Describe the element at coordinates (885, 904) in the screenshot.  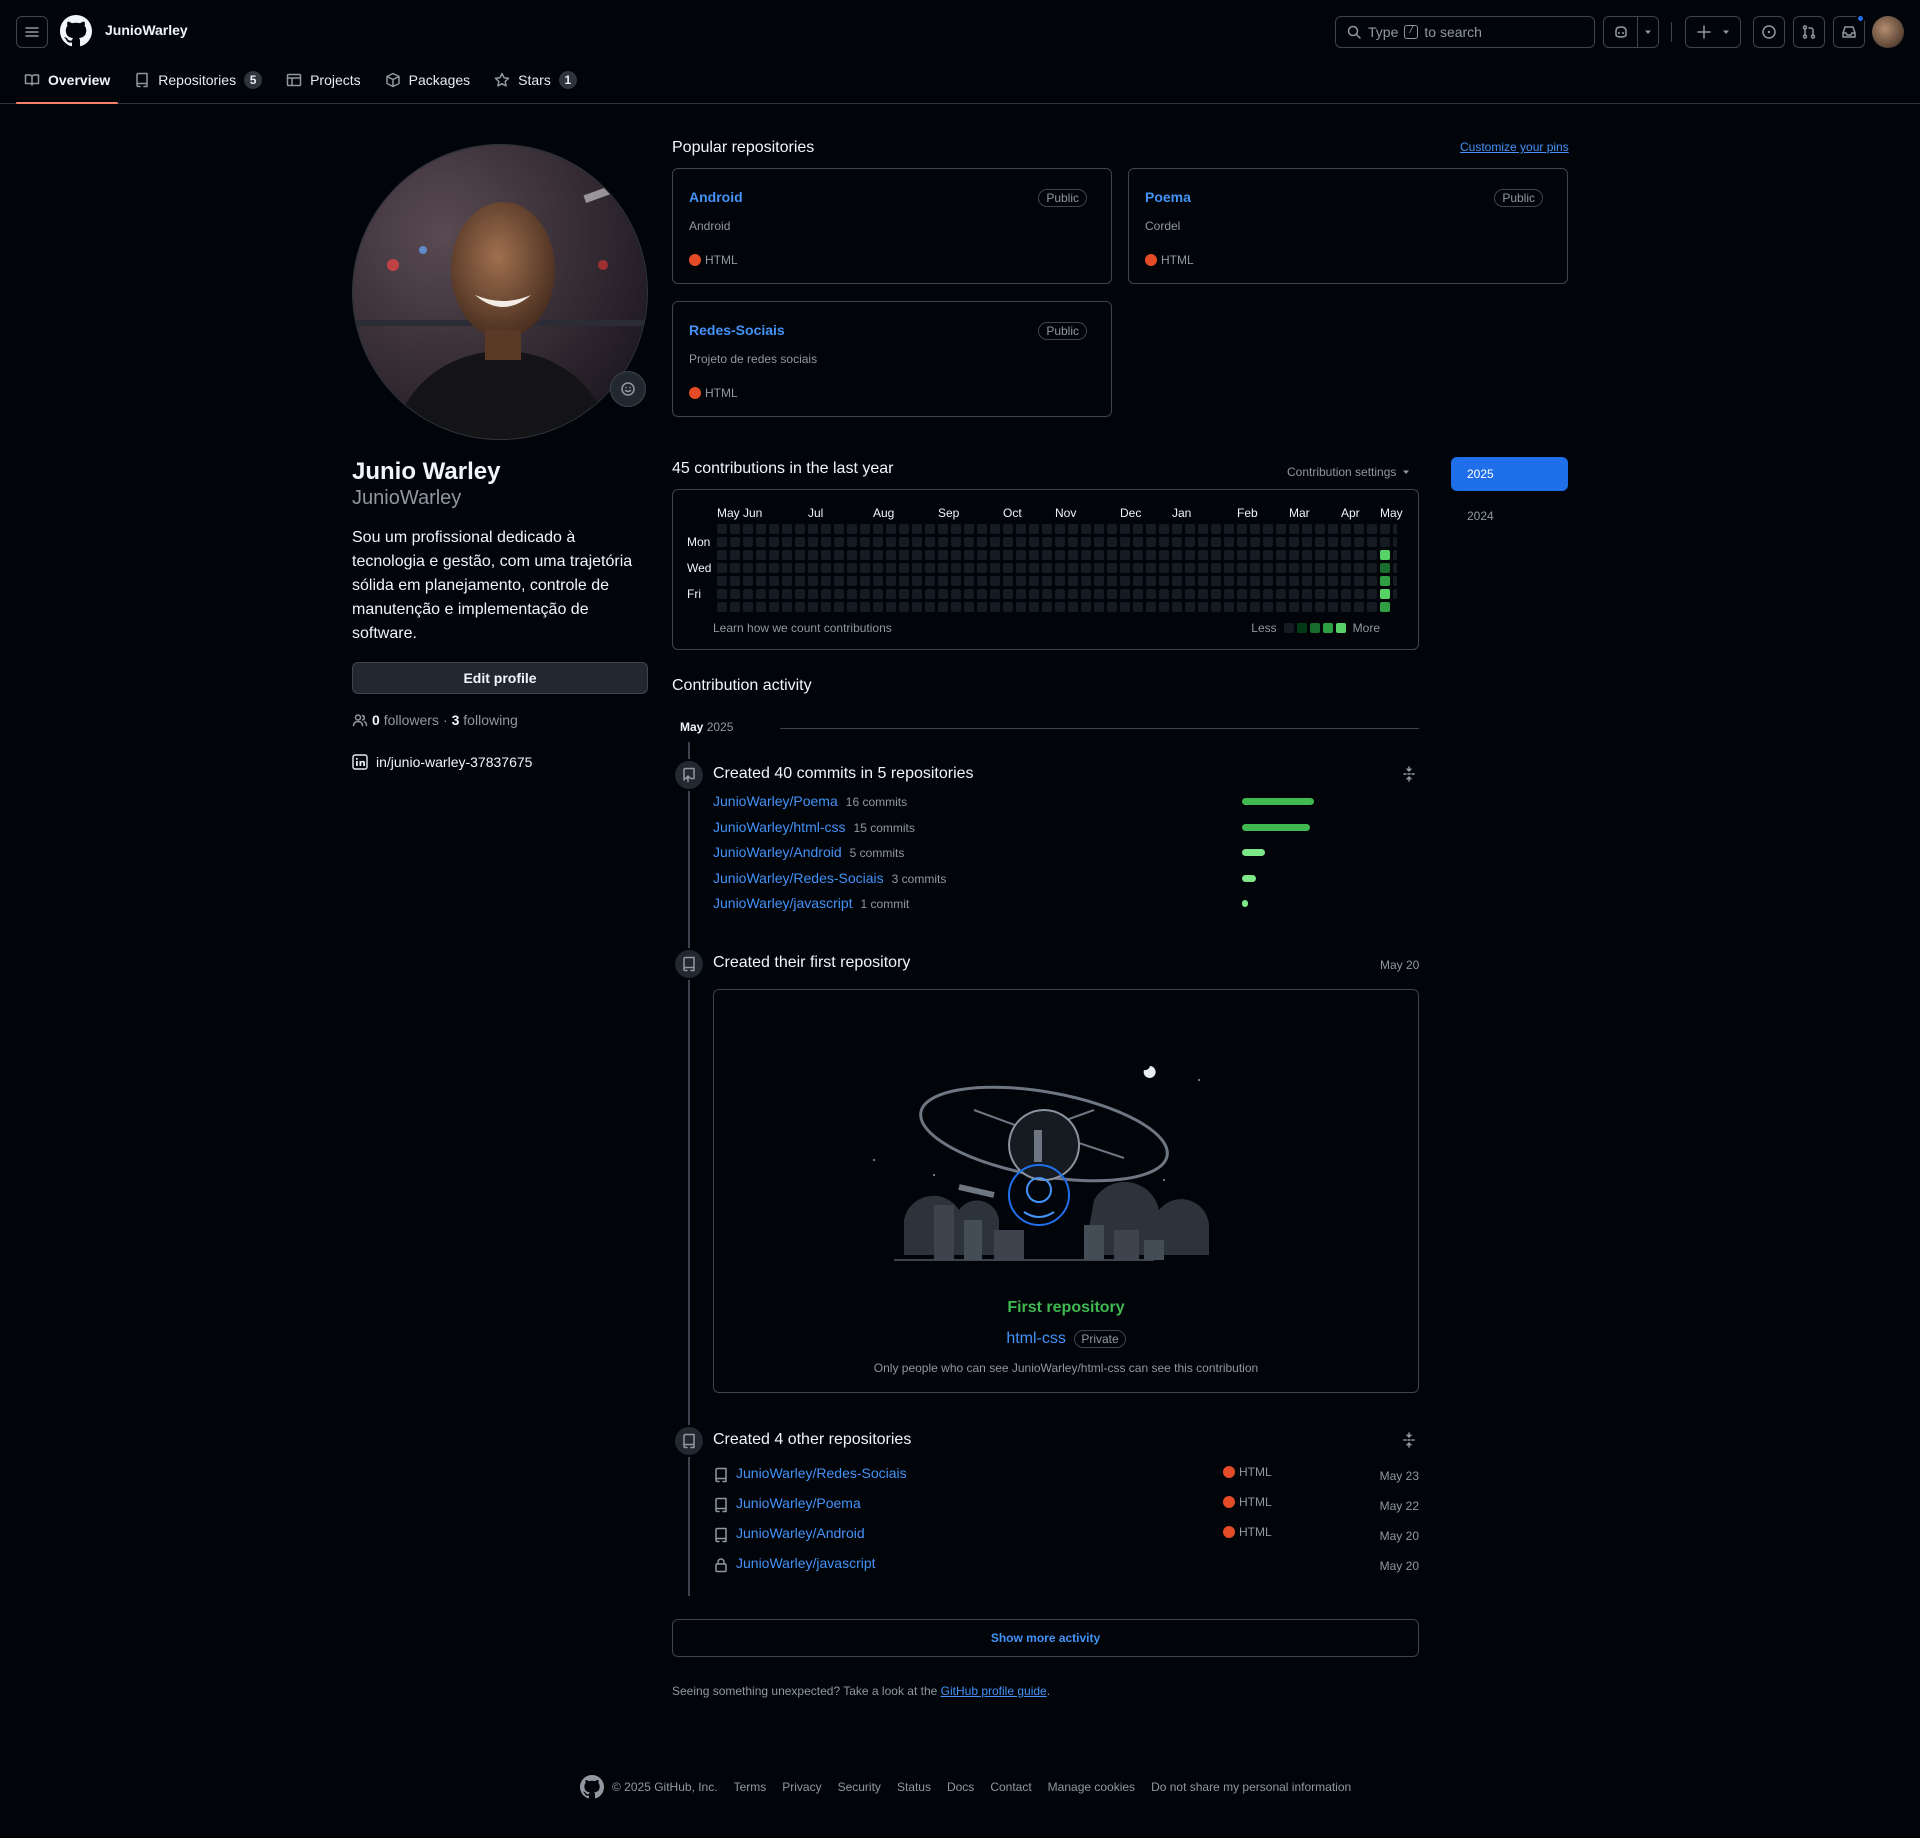
I see `commit-count: 1 commit` at that location.